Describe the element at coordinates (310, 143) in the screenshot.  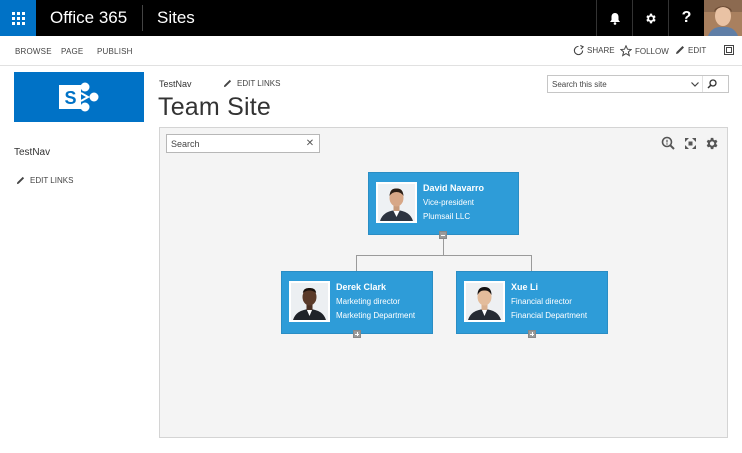
I see `clear-search-icon: ✕` at that location.